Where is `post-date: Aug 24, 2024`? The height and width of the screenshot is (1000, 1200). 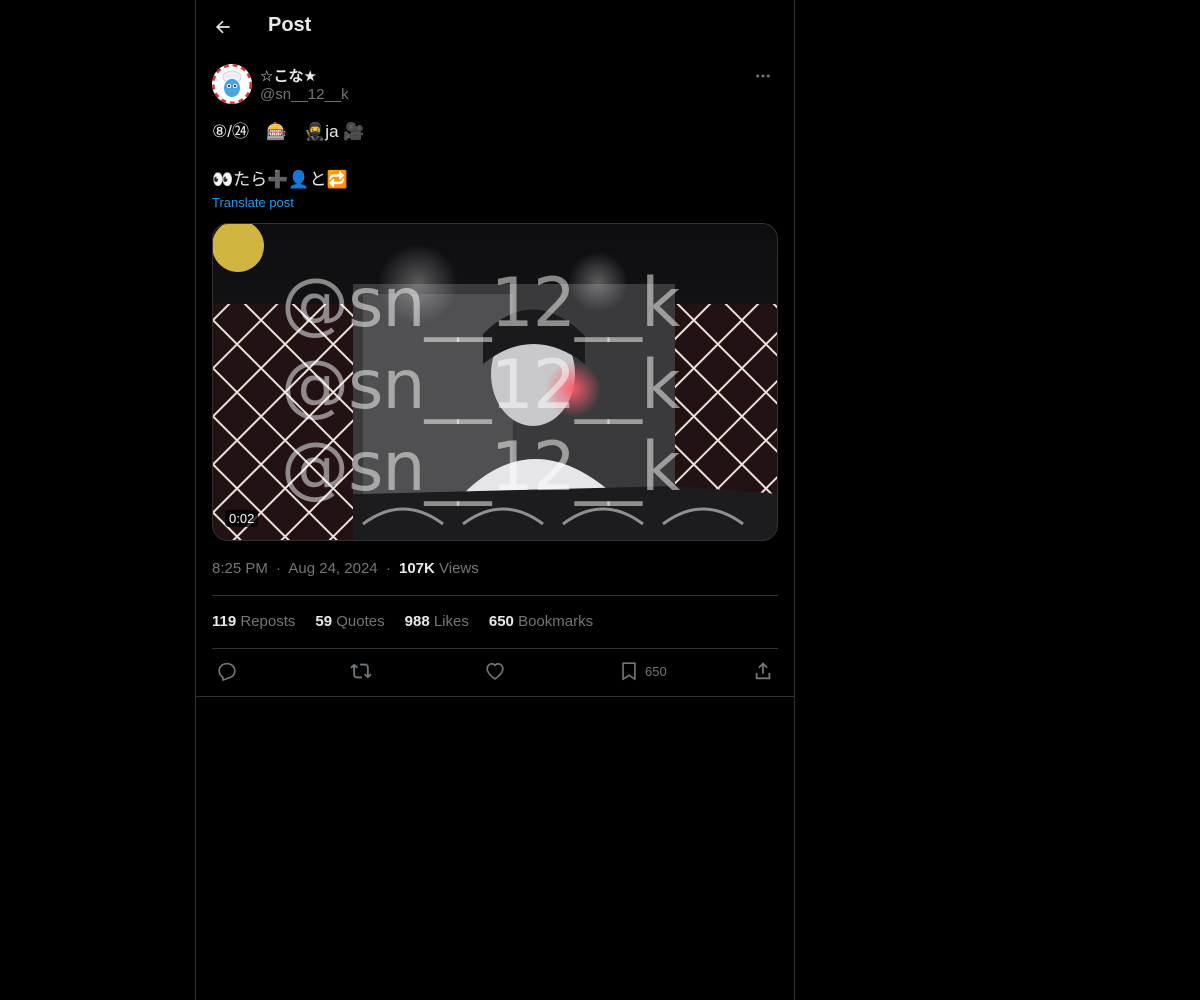 post-date: Aug 24, 2024 is located at coordinates (332, 568).